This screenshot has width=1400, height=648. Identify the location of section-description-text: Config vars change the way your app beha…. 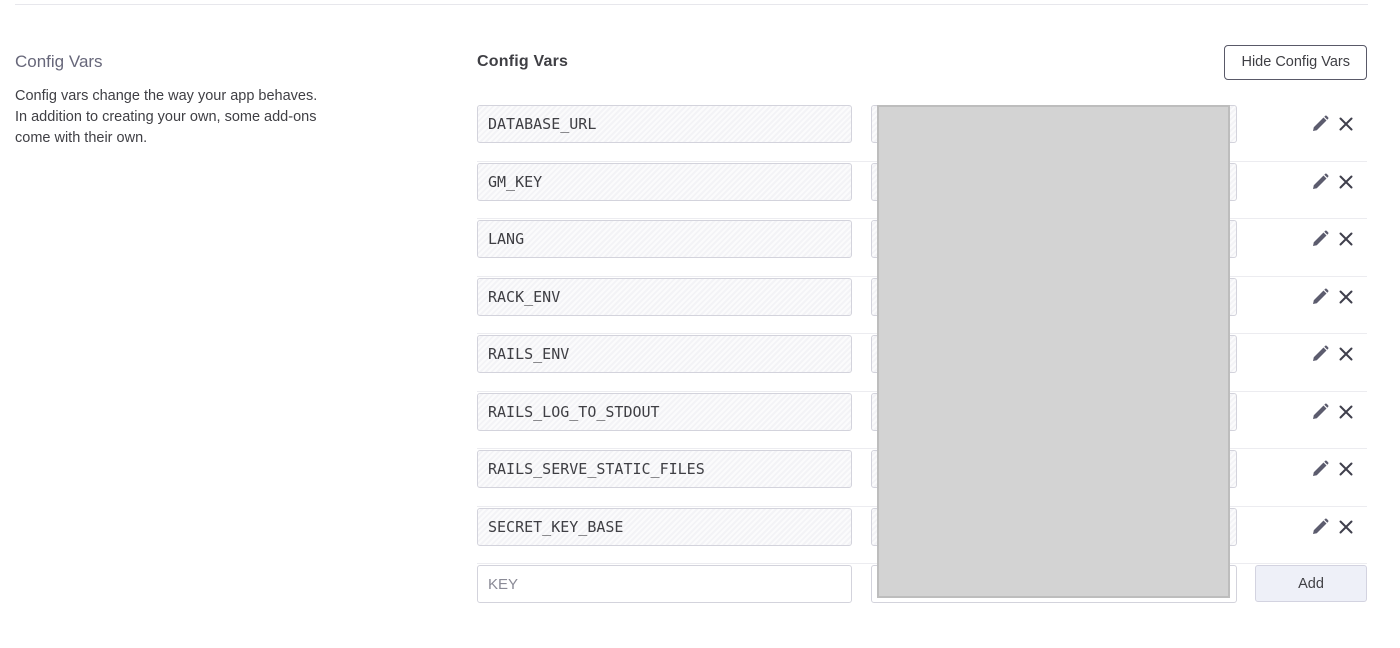
(166, 117).